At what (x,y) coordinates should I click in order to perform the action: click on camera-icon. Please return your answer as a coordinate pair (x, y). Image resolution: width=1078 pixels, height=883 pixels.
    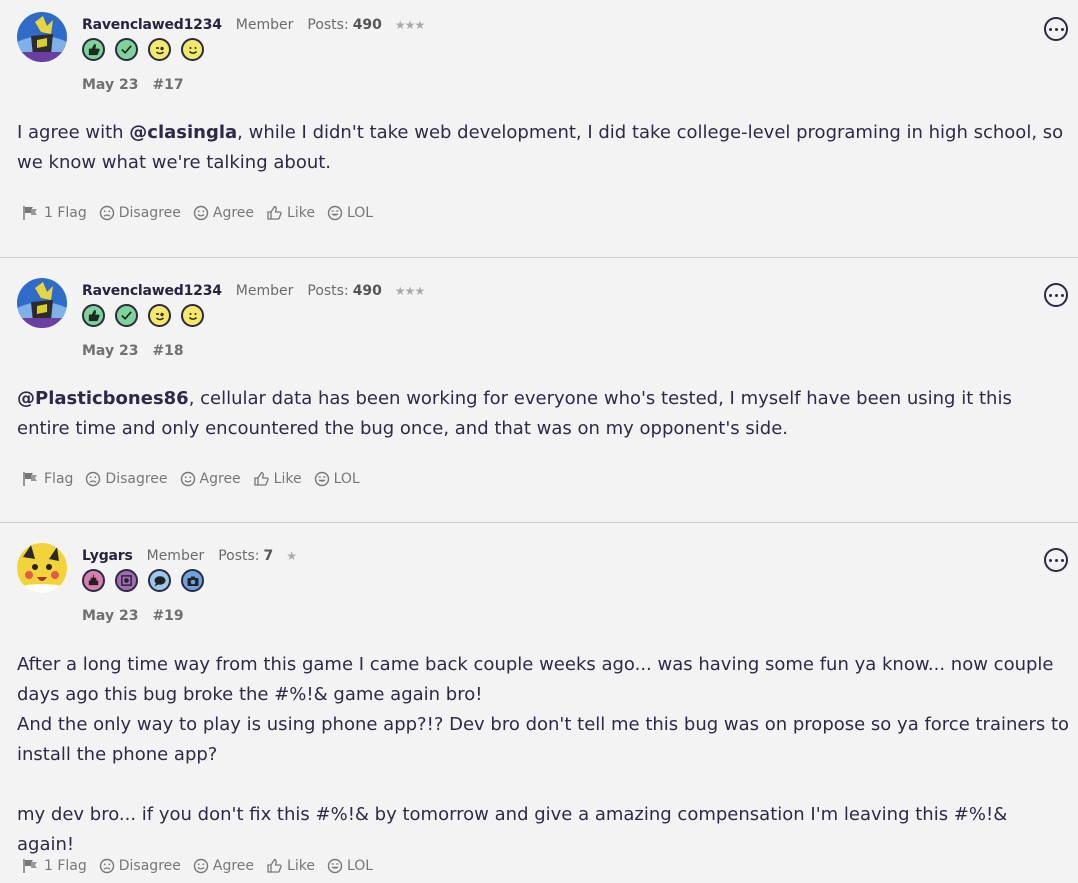
    Looking at the image, I should click on (192, 580).